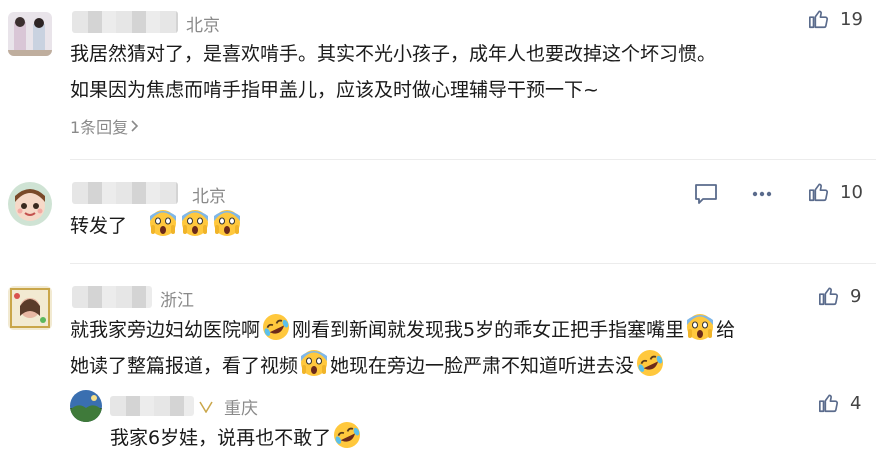 The width and height of the screenshot is (876, 468). I want to click on like-button: 19, so click(835, 19).